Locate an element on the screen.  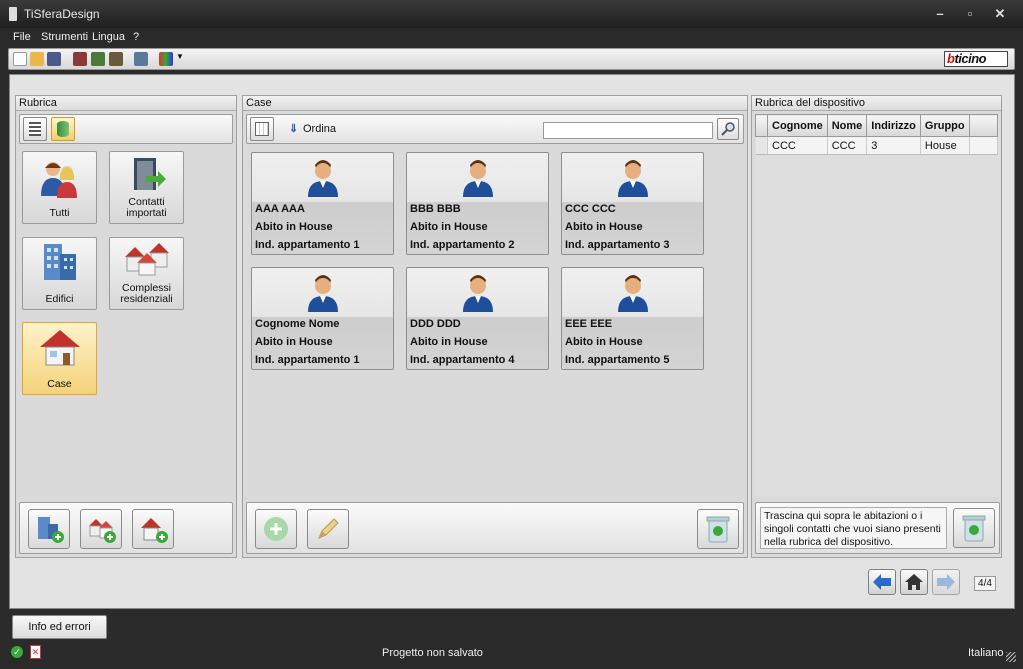
forward-button is located at coordinates (946, 582).